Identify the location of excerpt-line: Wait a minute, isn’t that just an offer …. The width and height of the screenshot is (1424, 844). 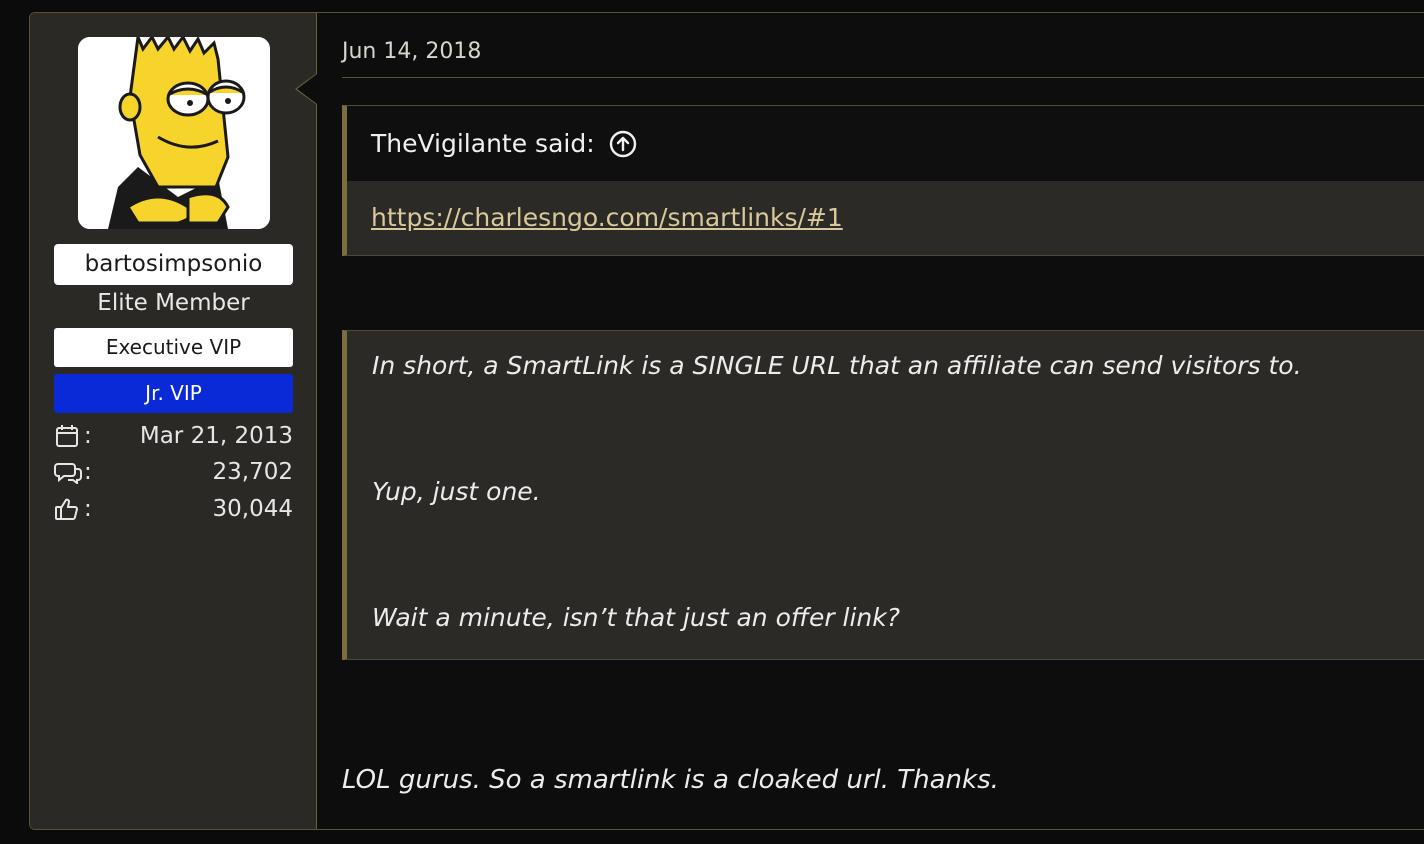
(636, 617).